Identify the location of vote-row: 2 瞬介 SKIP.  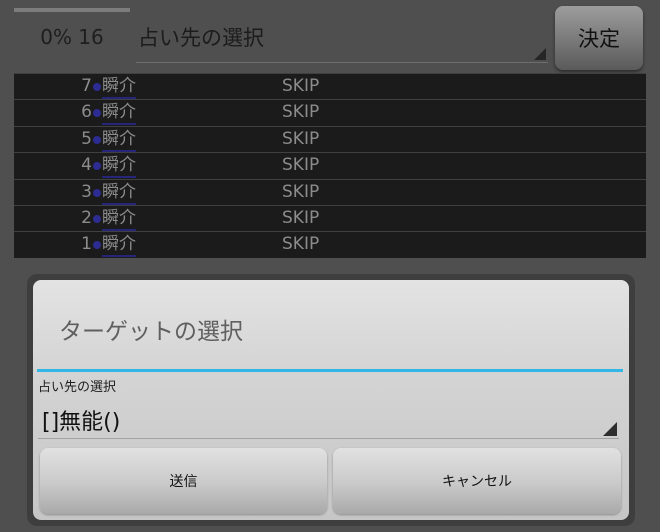
(330, 218).